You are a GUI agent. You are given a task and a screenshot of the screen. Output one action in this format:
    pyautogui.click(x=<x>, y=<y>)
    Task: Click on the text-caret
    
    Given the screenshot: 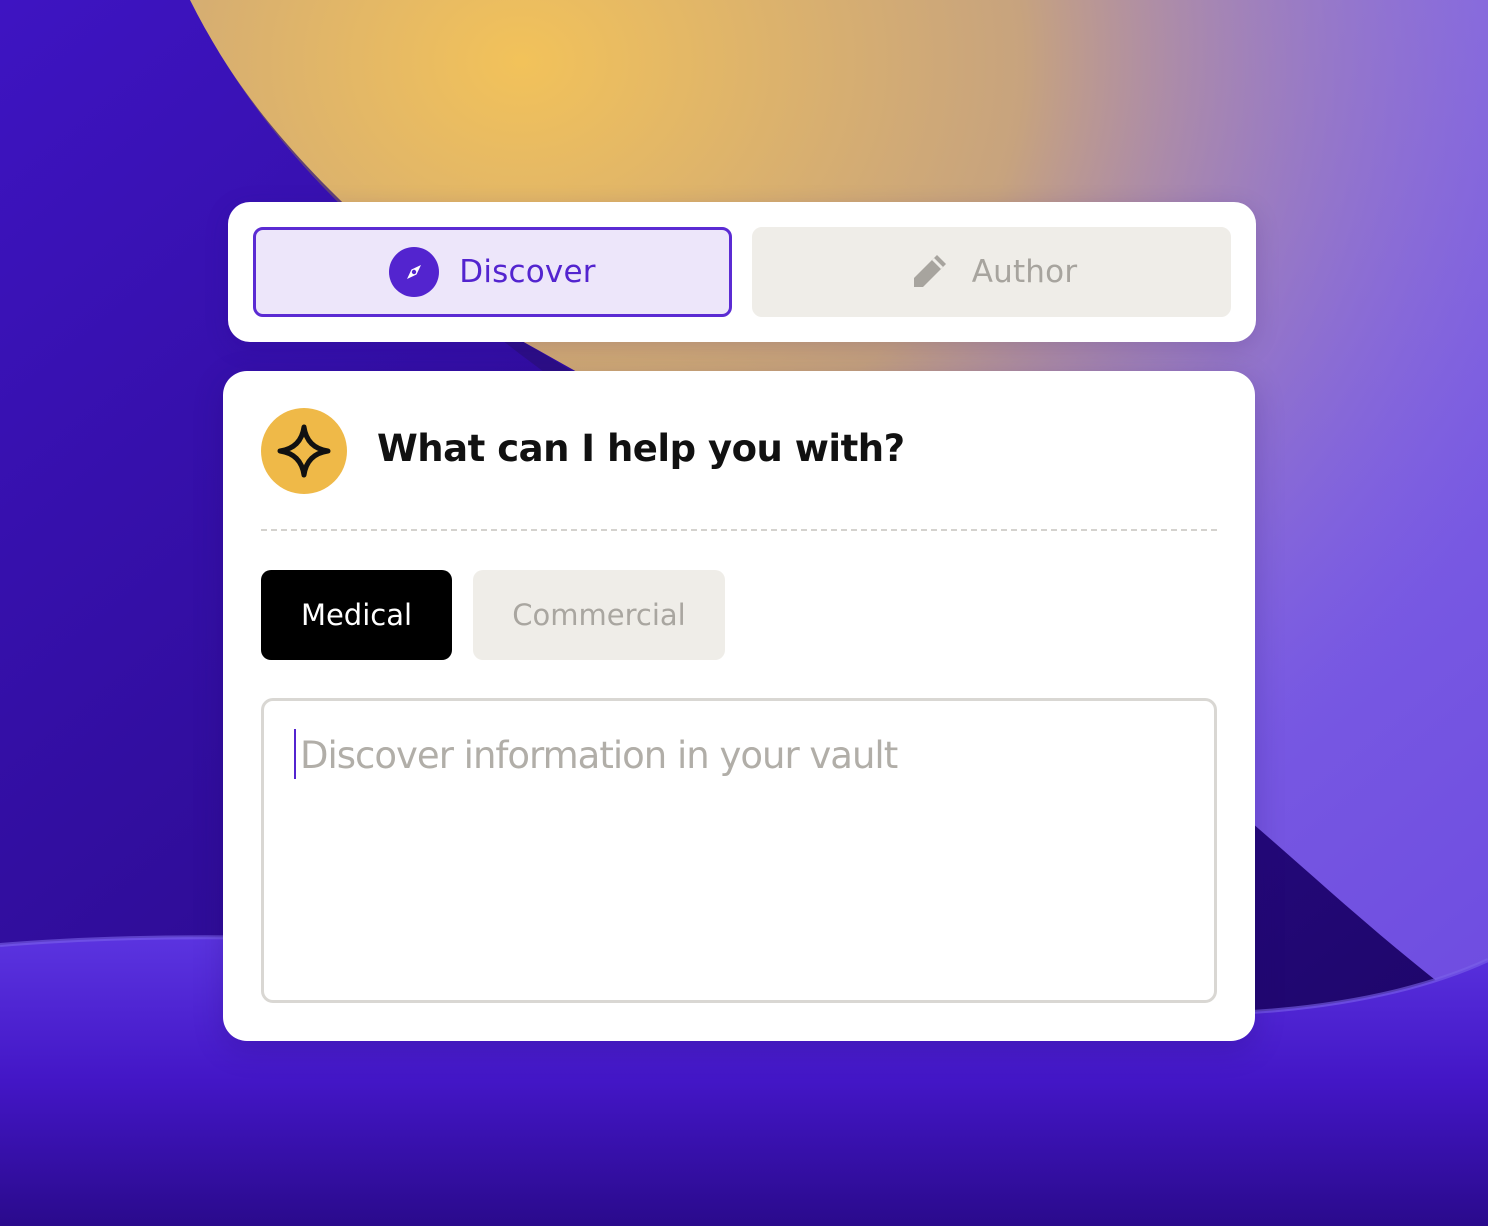 What is the action you would take?
    pyautogui.click(x=295, y=754)
    